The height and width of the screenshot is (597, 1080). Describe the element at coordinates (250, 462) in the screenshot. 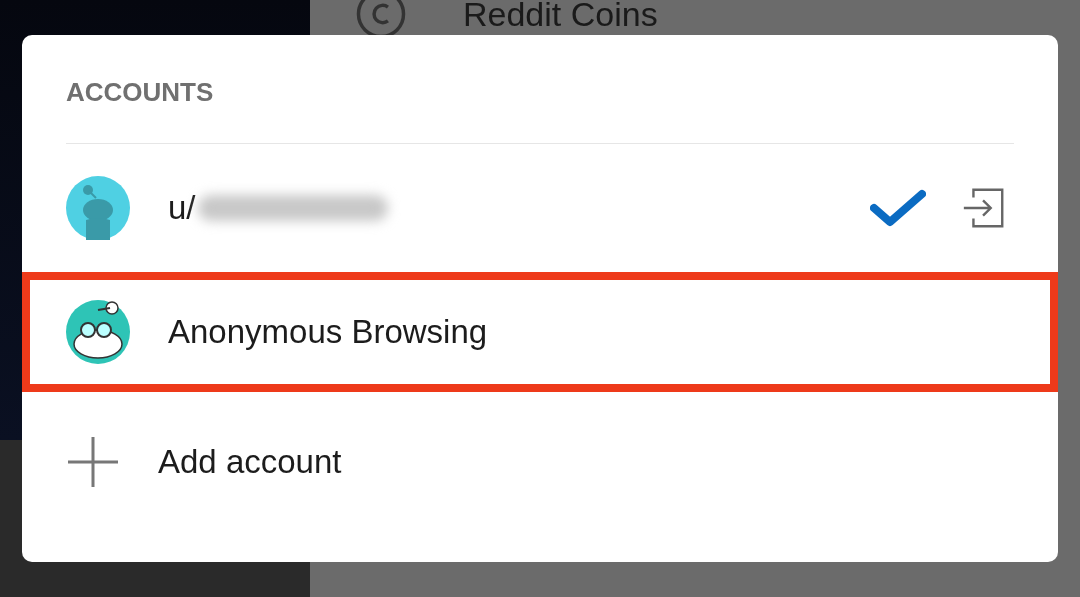

I see `add-account-label: Add account` at that location.